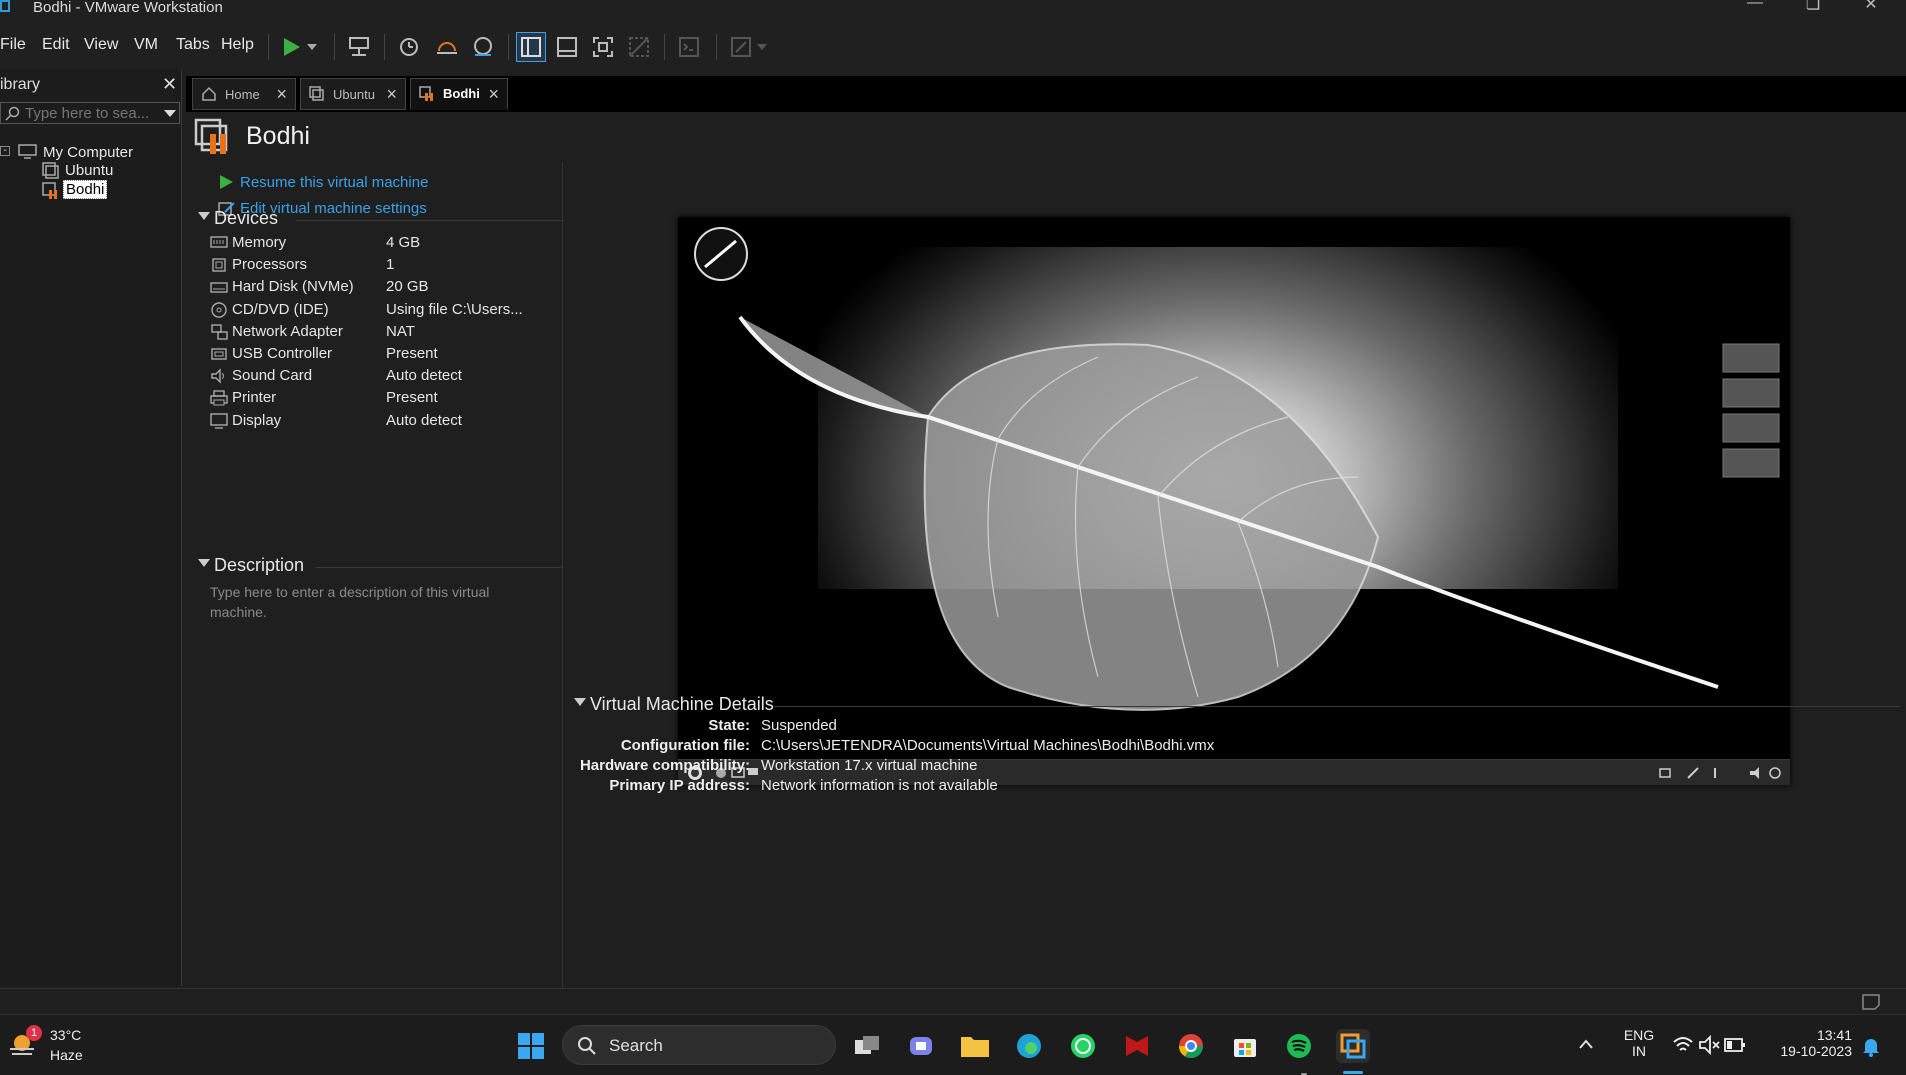  I want to click on keyboard-network-icon, so click(359, 46).